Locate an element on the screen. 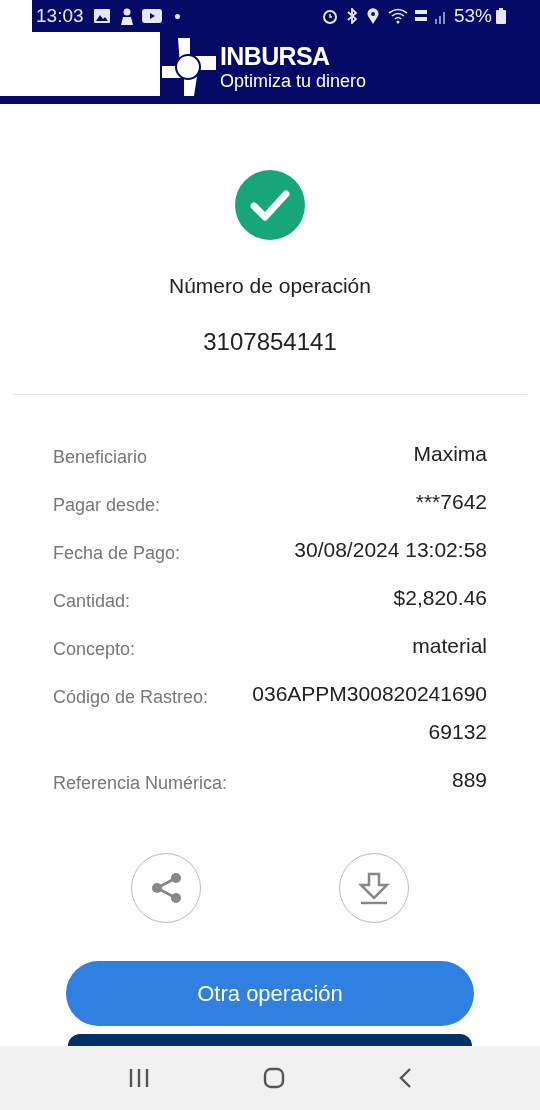  detail-value: 30/08/2024 13:02:58 is located at coordinates (390, 549).